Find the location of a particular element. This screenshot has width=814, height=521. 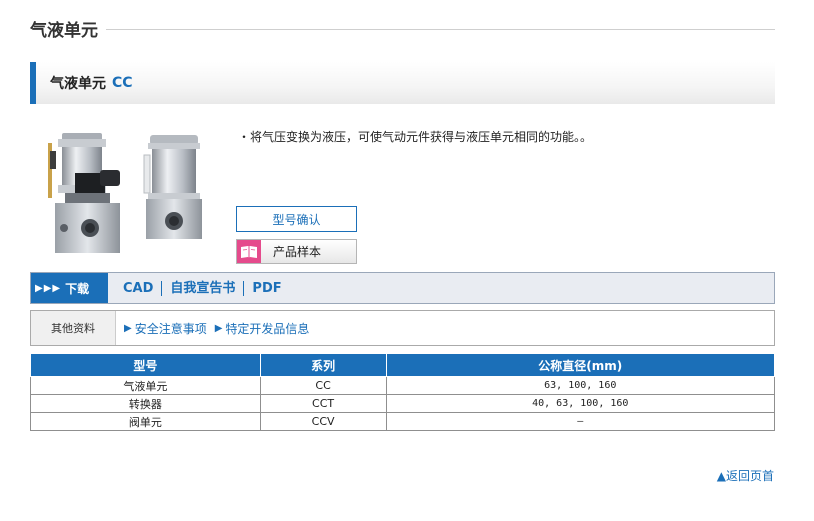

catalog-label: 产品样本 is located at coordinates (297, 252).